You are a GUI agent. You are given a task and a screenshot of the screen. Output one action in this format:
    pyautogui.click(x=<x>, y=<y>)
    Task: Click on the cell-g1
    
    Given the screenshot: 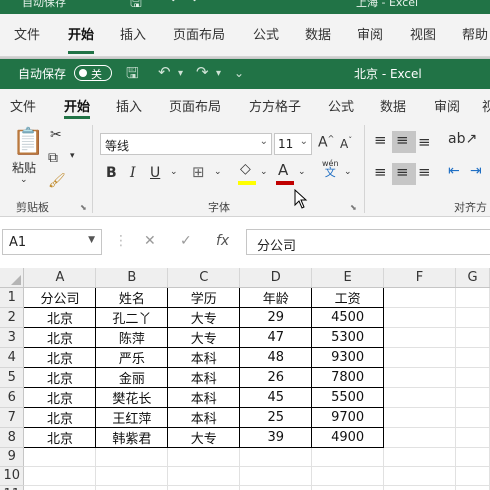 What is the action you would take?
    pyautogui.click(x=472, y=297)
    